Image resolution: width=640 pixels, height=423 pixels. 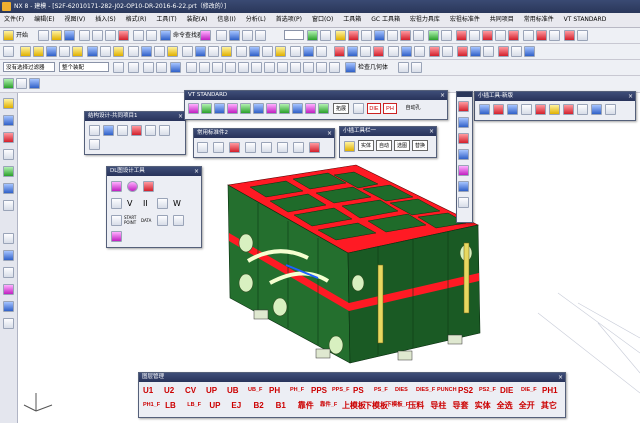 What do you see at coordinates (474, 35) in the screenshot?
I see `spline-icon` at bounding box center [474, 35].